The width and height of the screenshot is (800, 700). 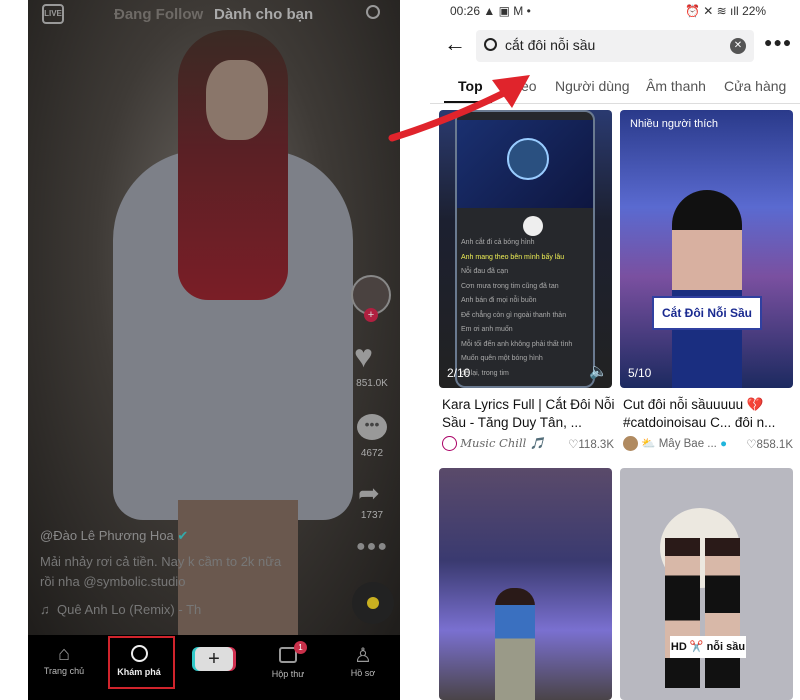 I want to click on nav-profile: ♙ Hồ sơ, so click(x=363, y=660).